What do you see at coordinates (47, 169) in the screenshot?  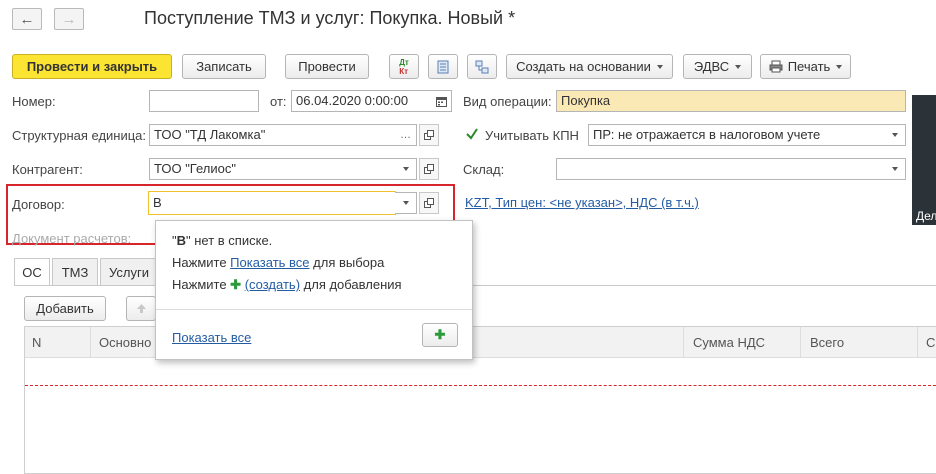 I see `counterparty-label: Контрагент:` at bounding box center [47, 169].